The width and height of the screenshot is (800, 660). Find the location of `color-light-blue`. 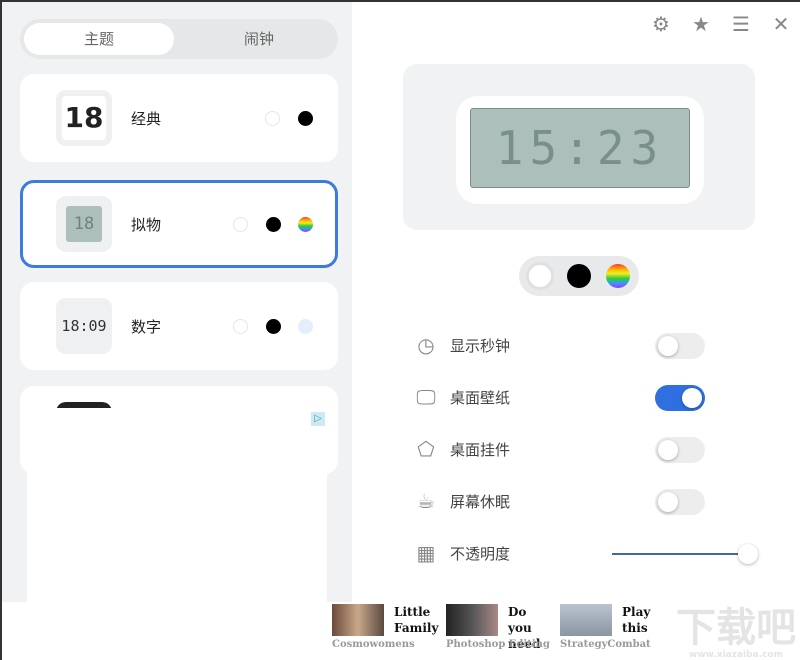

color-light-blue is located at coordinates (305, 326).